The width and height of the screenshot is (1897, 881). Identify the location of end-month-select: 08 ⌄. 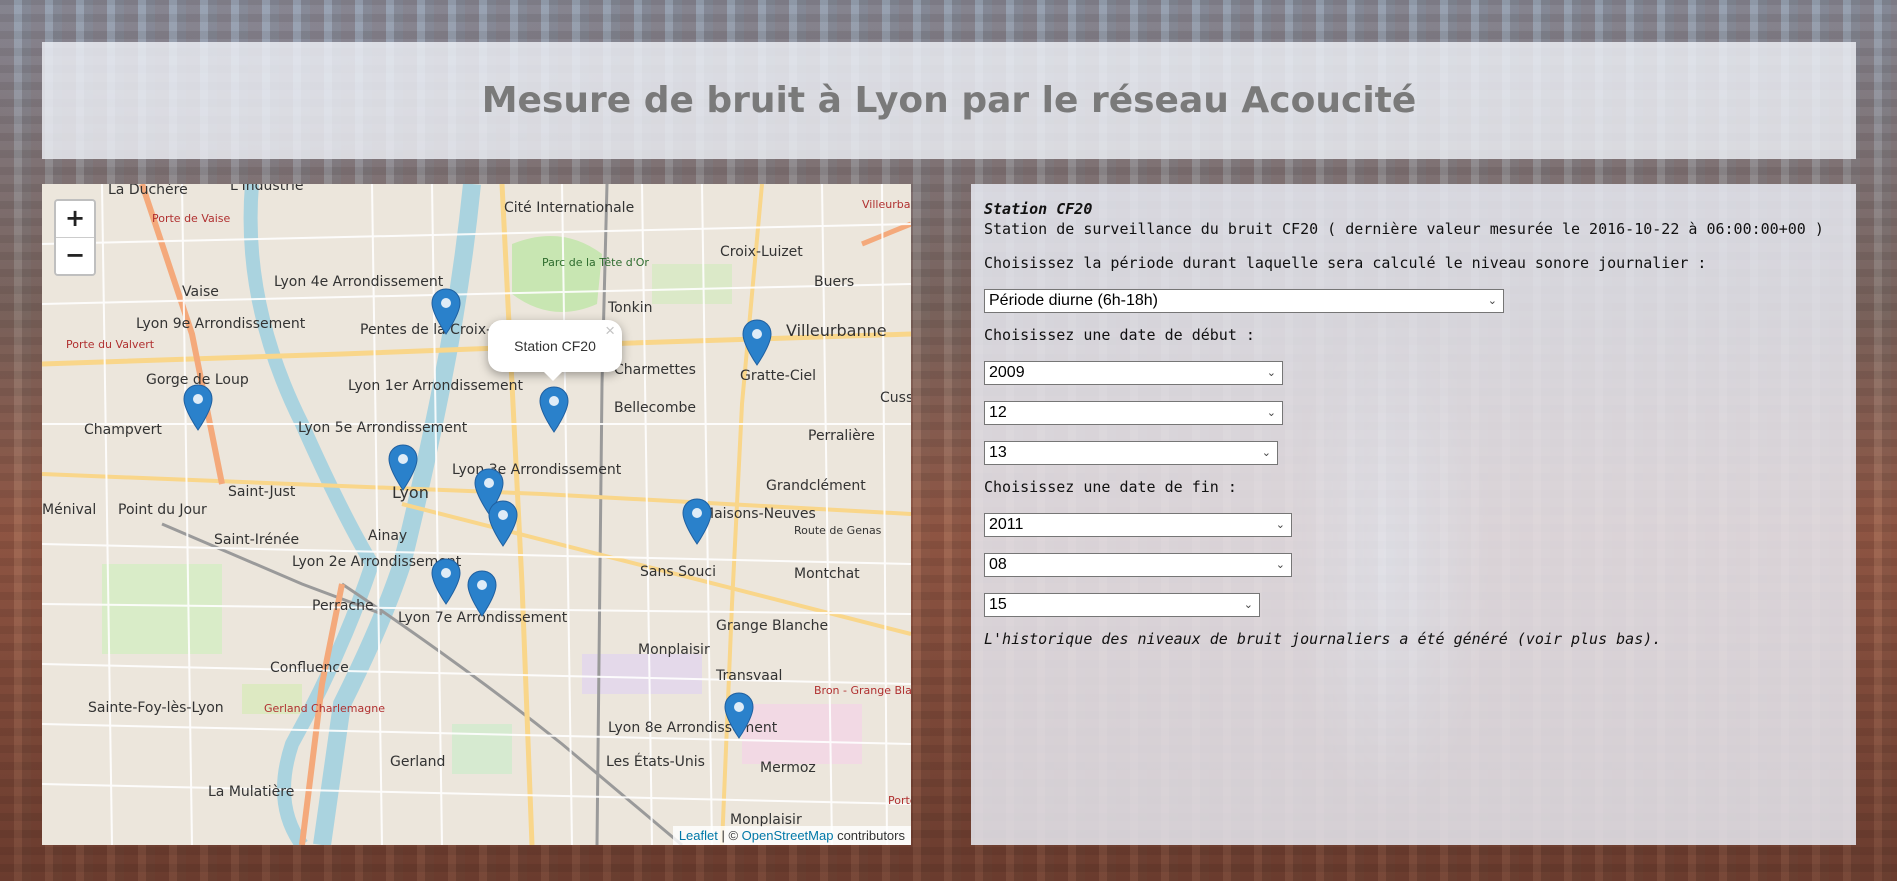
(1138, 565).